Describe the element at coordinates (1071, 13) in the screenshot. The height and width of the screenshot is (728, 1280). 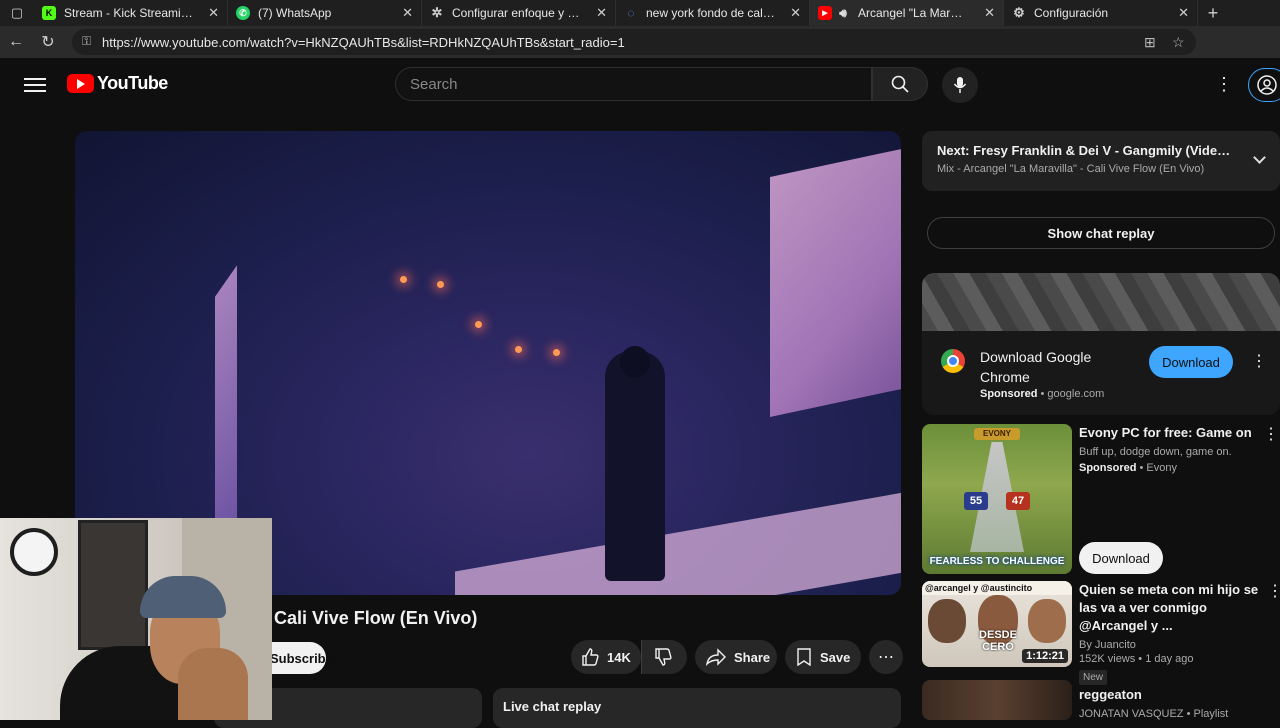
I see `tab-title: Configuración` at that location.